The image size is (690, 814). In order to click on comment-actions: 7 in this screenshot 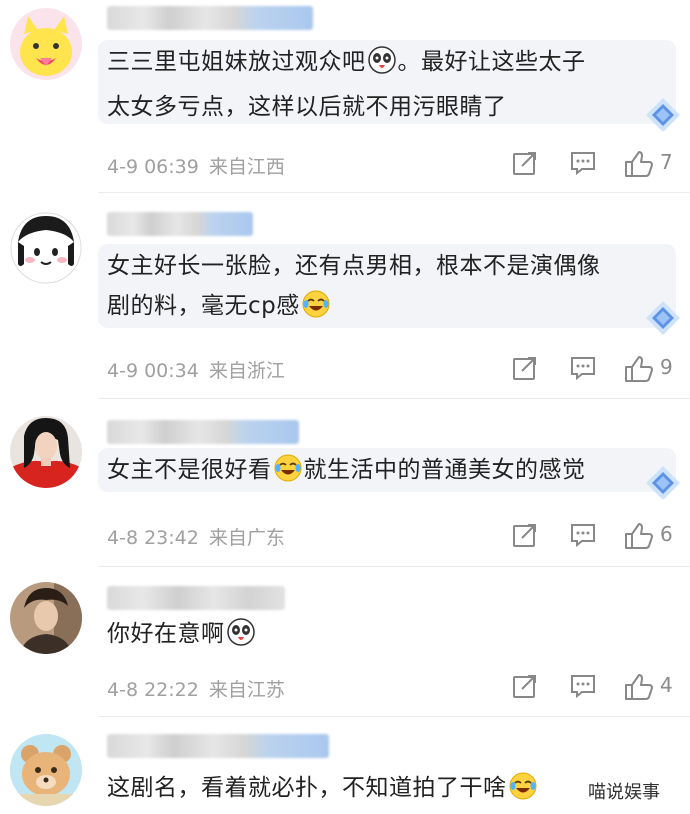, I will do `click(596, 164)`.